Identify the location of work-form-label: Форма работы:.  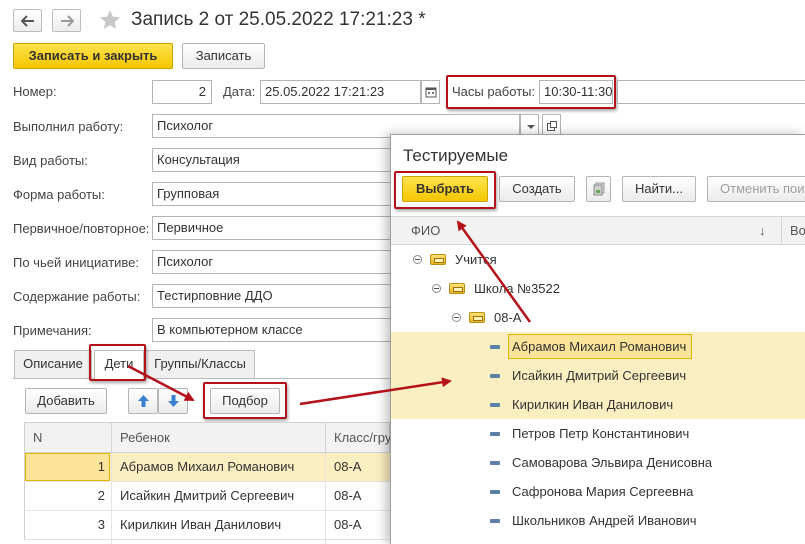
(59, 194).